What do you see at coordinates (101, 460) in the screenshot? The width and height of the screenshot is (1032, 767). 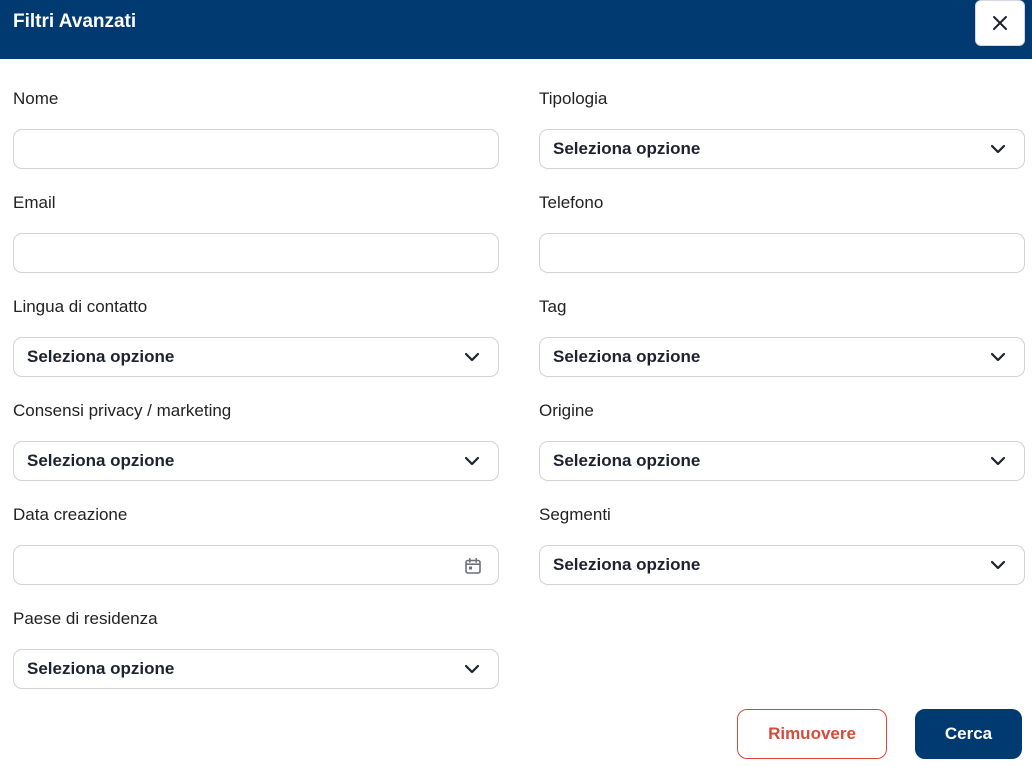 I see `consensi-select-value: Seleziona opzione` at bounding box center [101, 460].